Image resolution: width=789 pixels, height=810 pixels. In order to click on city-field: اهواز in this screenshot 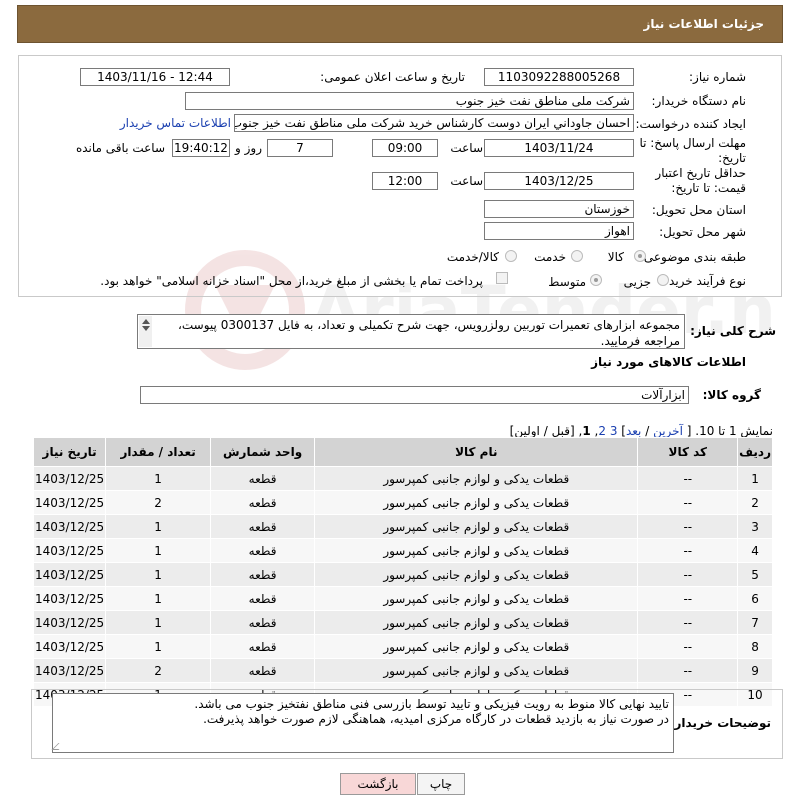, I will do `click(559, 231)`.